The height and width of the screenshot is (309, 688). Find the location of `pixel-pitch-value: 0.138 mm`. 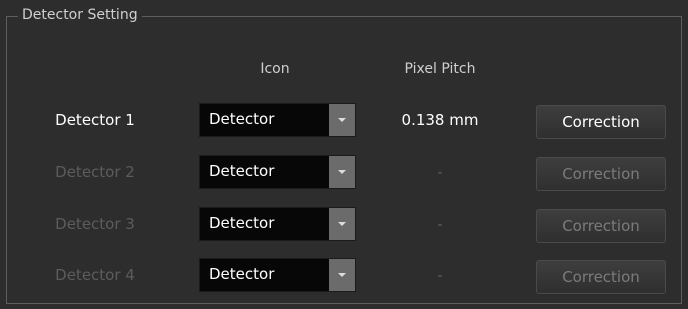

pixel-pitch-value: 0.138 mm is located at coordinates (440, 120).